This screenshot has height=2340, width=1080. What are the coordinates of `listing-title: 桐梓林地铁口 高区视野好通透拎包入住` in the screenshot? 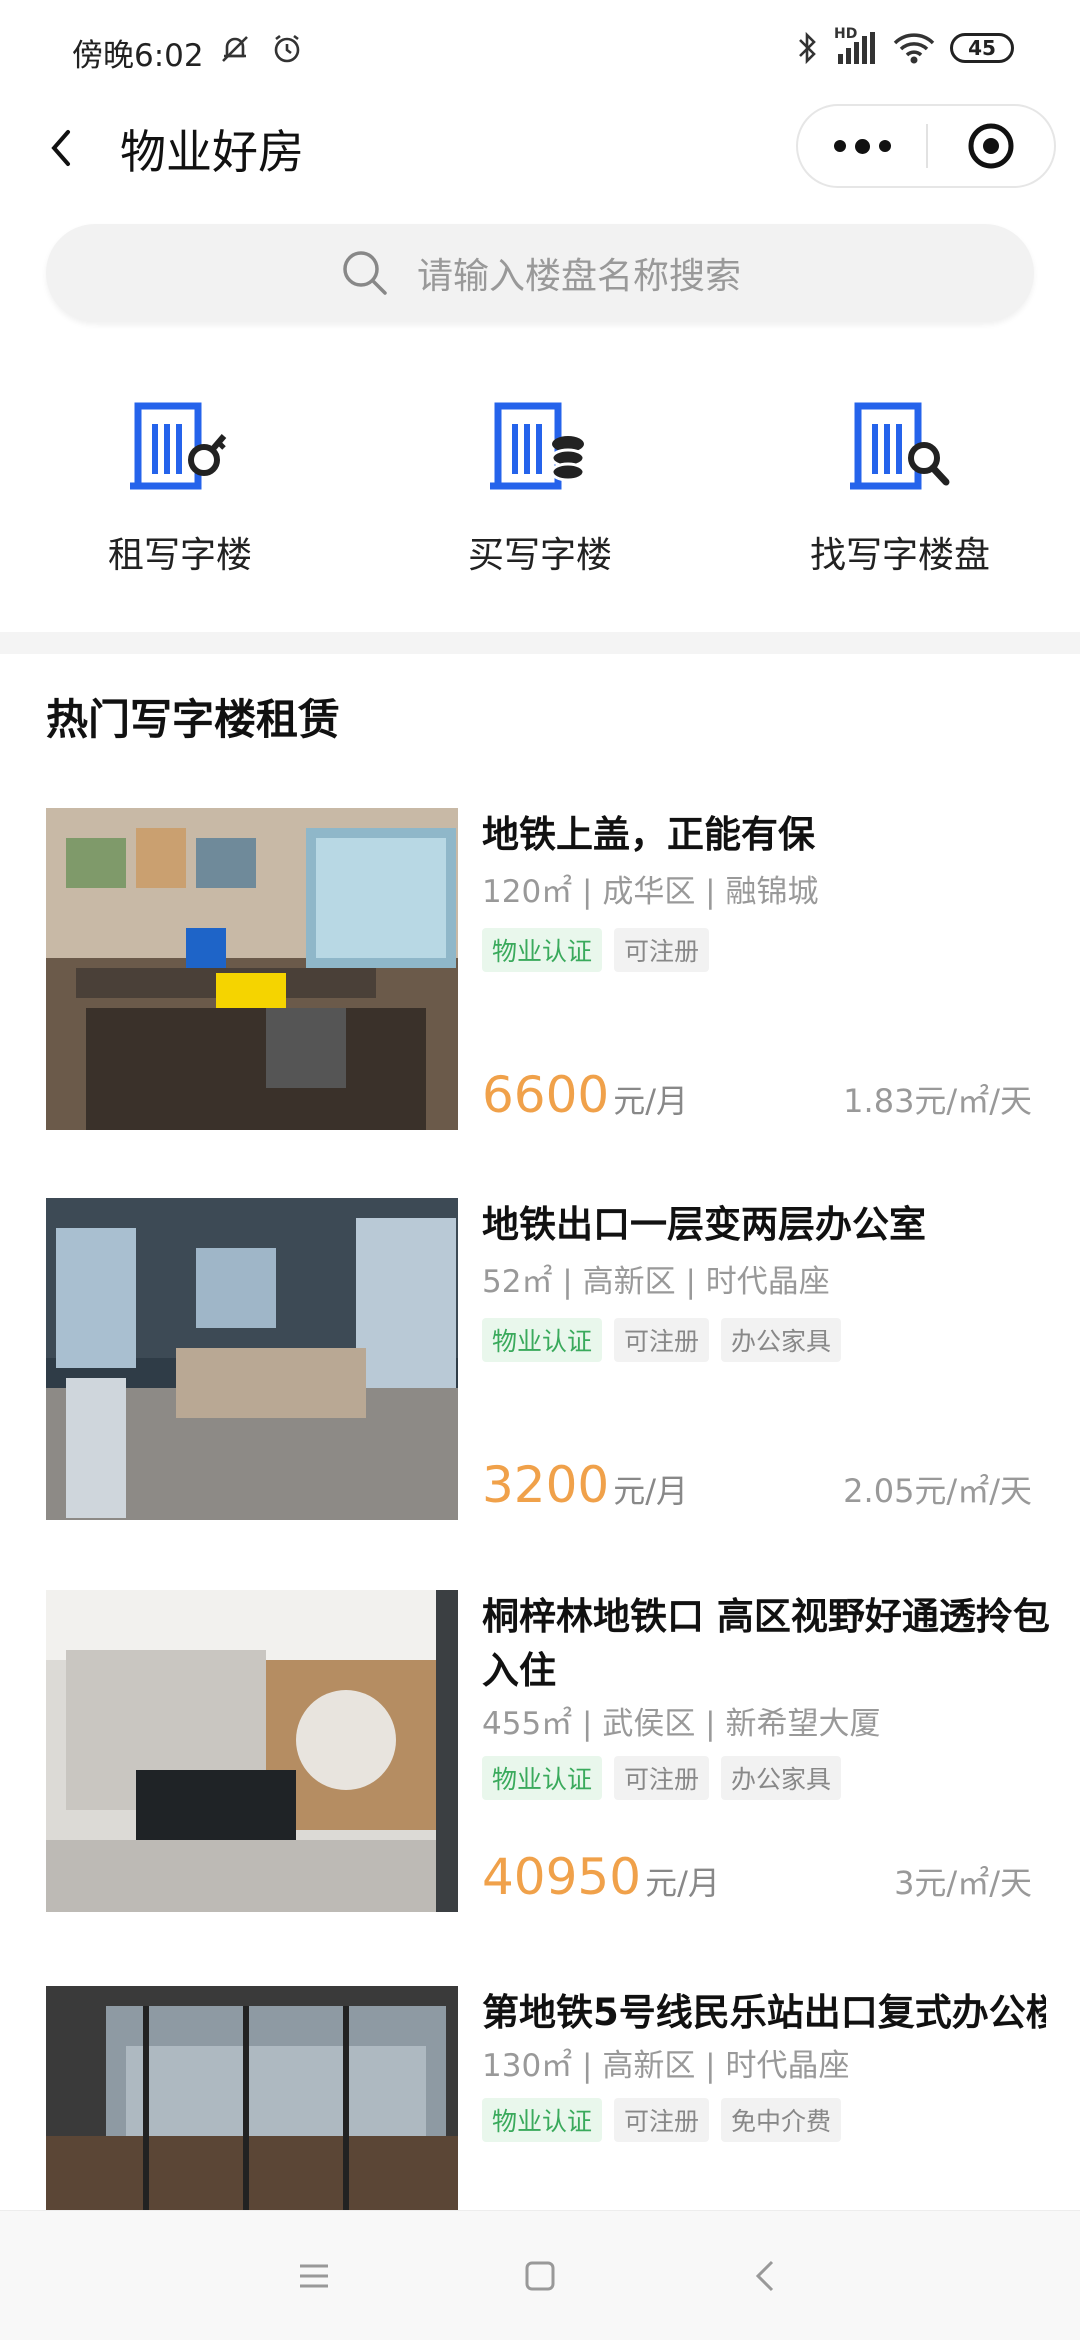 It's located at (766, 1643).